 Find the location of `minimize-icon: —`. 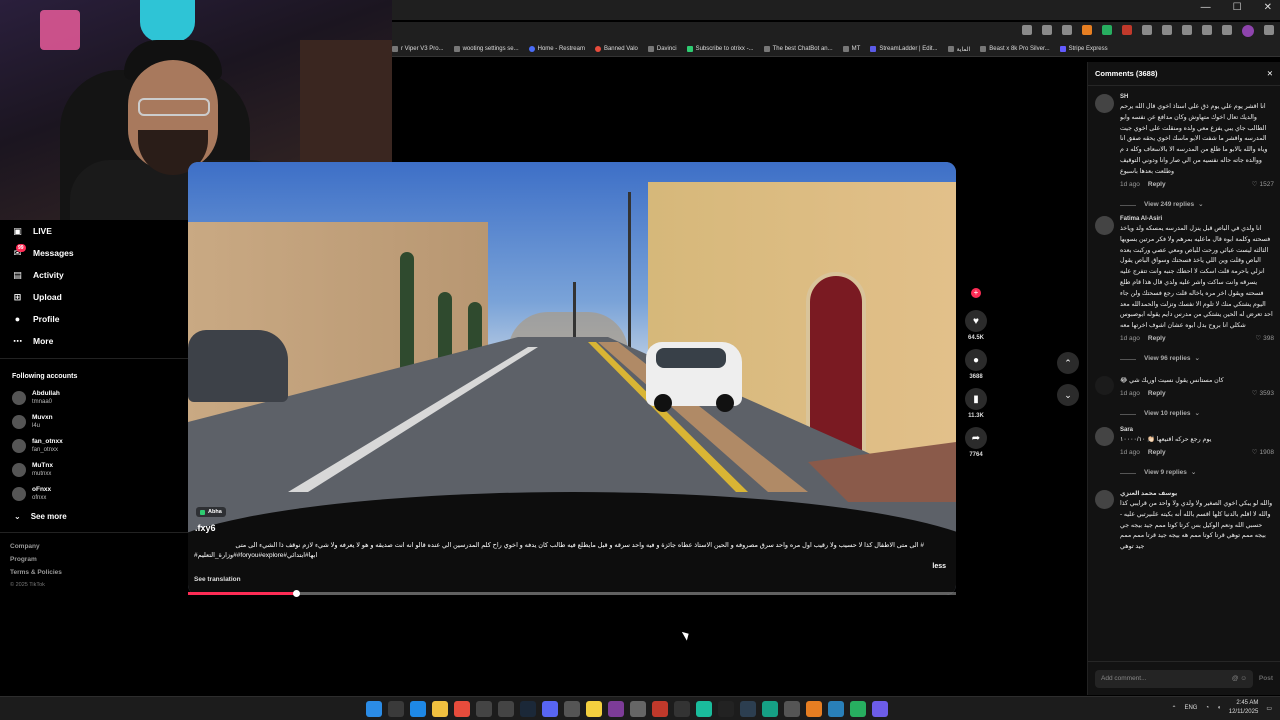

minimize-icon: — is located at coordinates (1206, 7).